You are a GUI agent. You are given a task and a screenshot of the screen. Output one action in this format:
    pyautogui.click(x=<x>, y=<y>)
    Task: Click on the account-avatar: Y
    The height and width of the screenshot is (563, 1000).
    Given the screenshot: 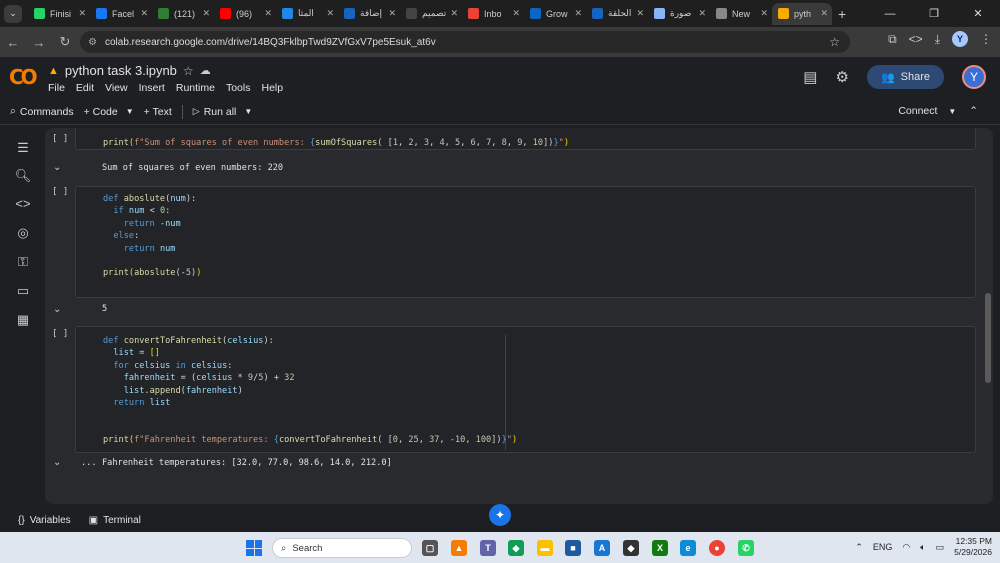 What is the action you would take?
    pyautogui.click(x=974, y=77)
    